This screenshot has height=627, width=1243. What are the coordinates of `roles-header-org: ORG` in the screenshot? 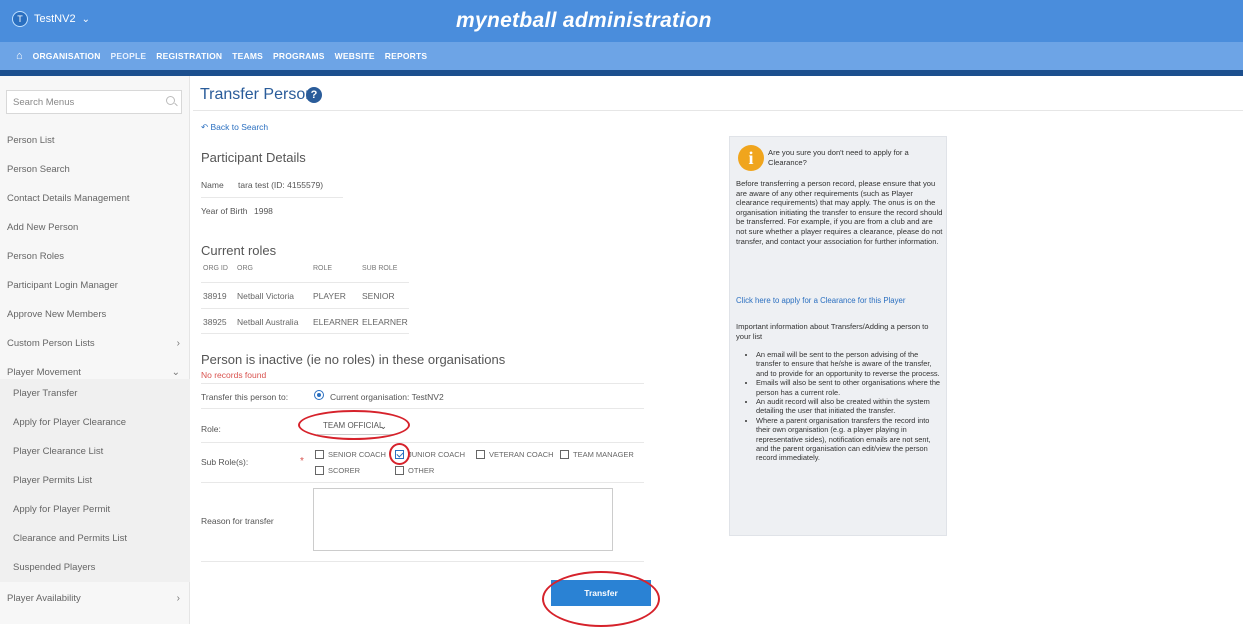 It's located at (245, 268).